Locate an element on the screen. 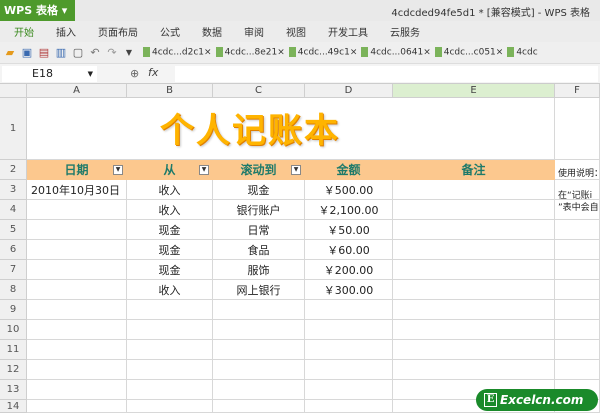 Image resolution: width=600 pixels, height=413 pixels. table-cell: 网上银行 is located at coordinates (259, 290).